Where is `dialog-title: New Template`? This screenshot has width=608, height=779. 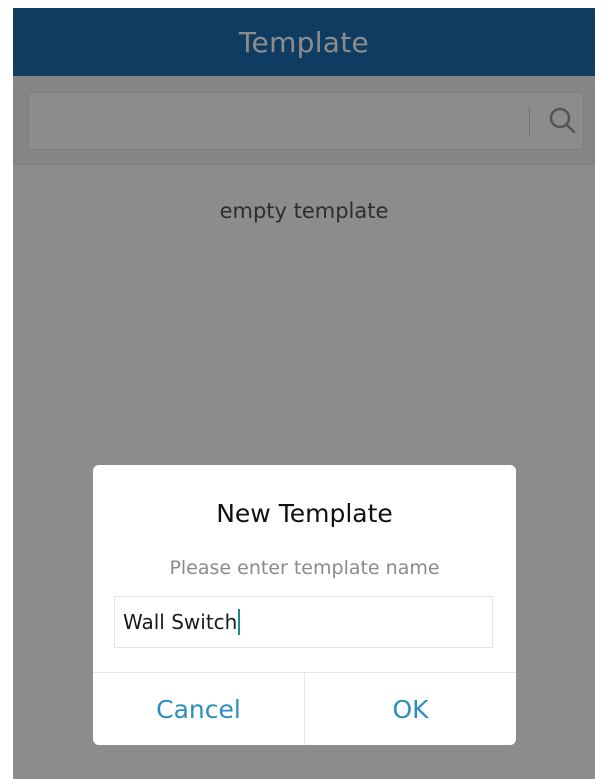
dialog-title: New Template is located at coordinates (304, 513).